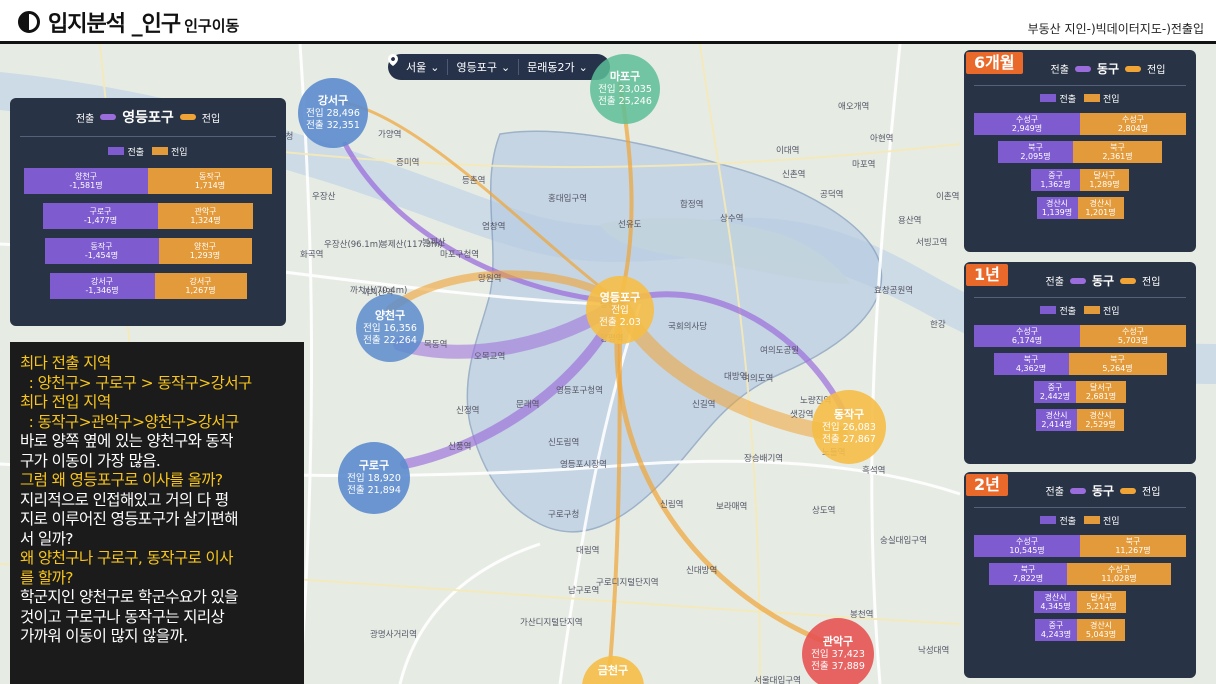 This screenshot has width=1216, height=684. Describe the element at coordinates (987, 275) in the screenshot. I see `period-badge-1y: 1년` at that location.